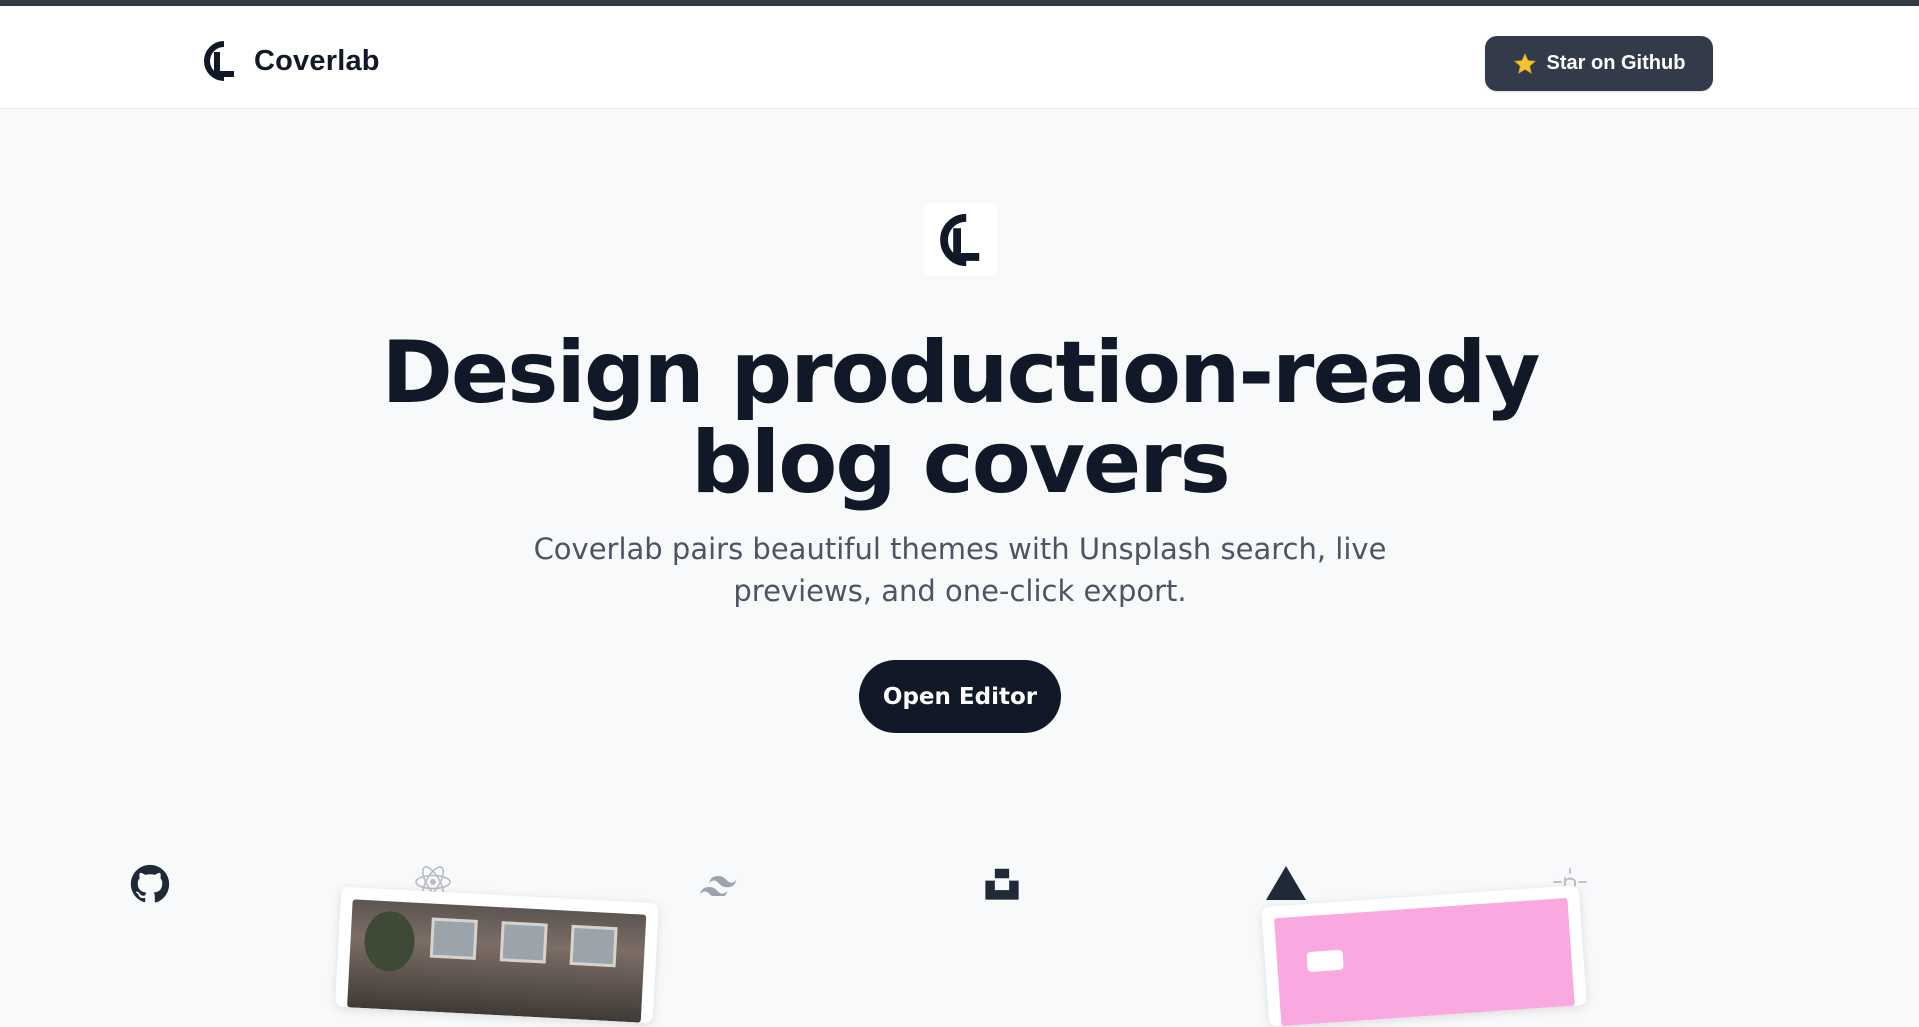 The width and height of the screenshot is (1919, 1027). What do you see at coordinates (1424, 962) in the screenshot?
I see `cover-pink-image` at bounding box center [1424, 962].